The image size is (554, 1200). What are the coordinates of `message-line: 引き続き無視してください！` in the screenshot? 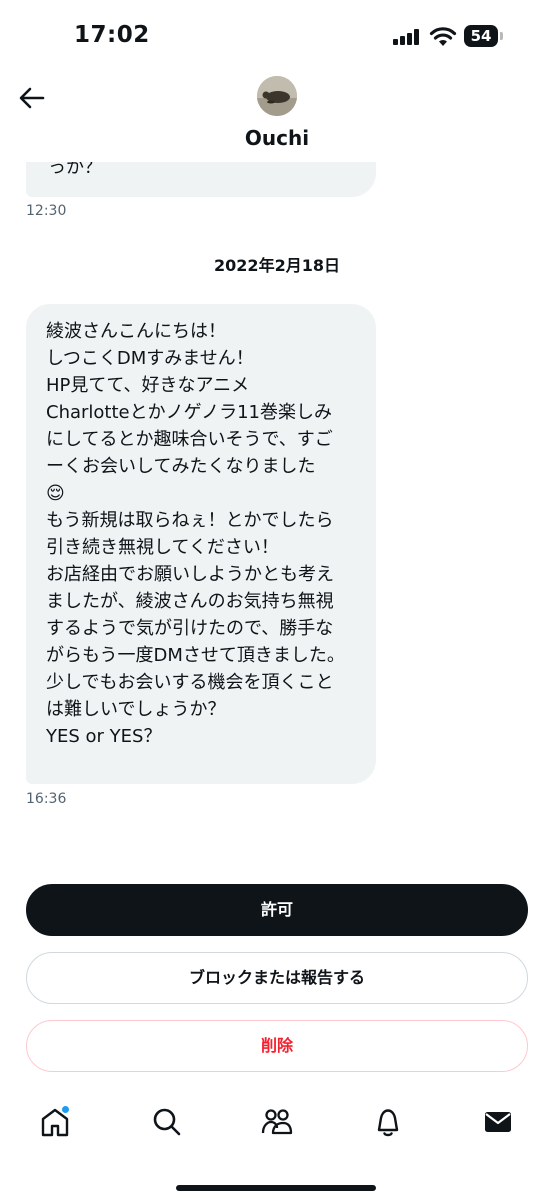 It's located at (162, 547).